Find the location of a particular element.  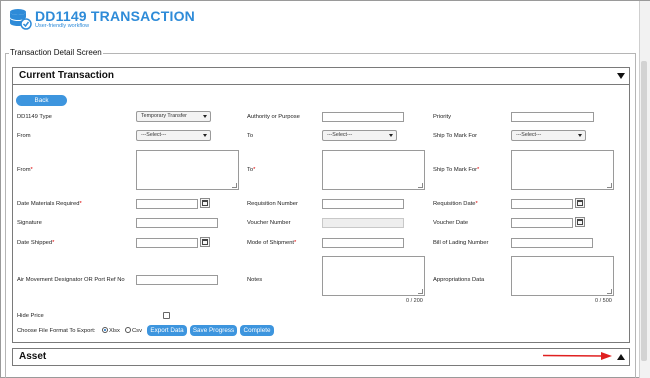

appropriations-label: Appropriations Data is located at coordinates (459, 280).